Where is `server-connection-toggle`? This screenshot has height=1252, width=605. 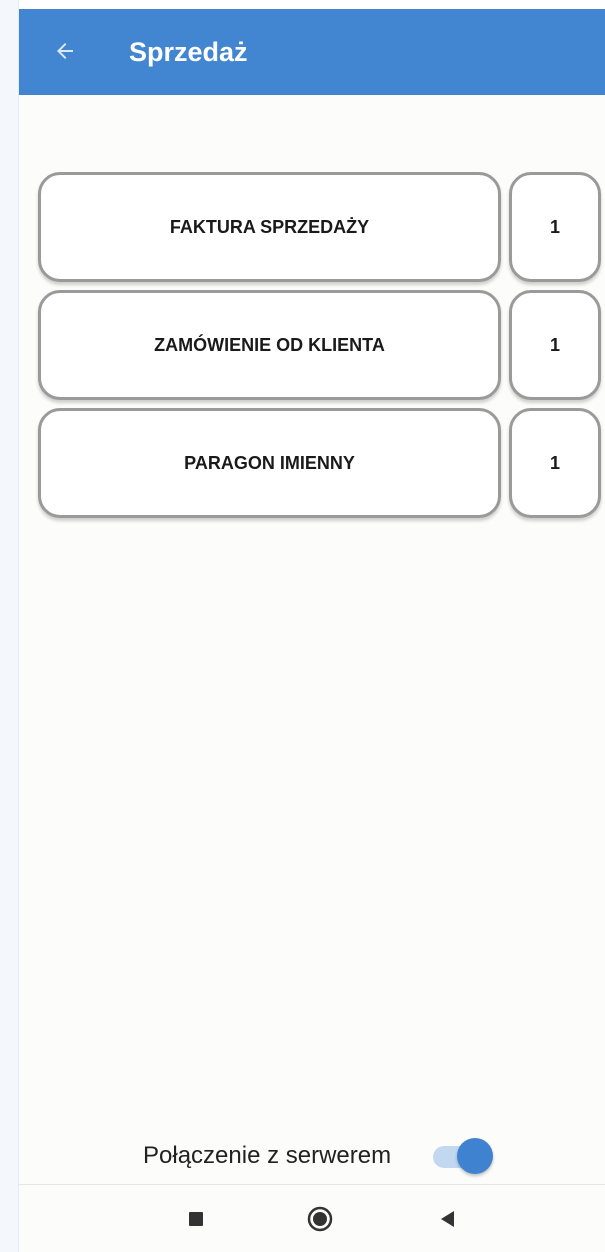
server-connection-toggle is located at coordinates (463, 1156).